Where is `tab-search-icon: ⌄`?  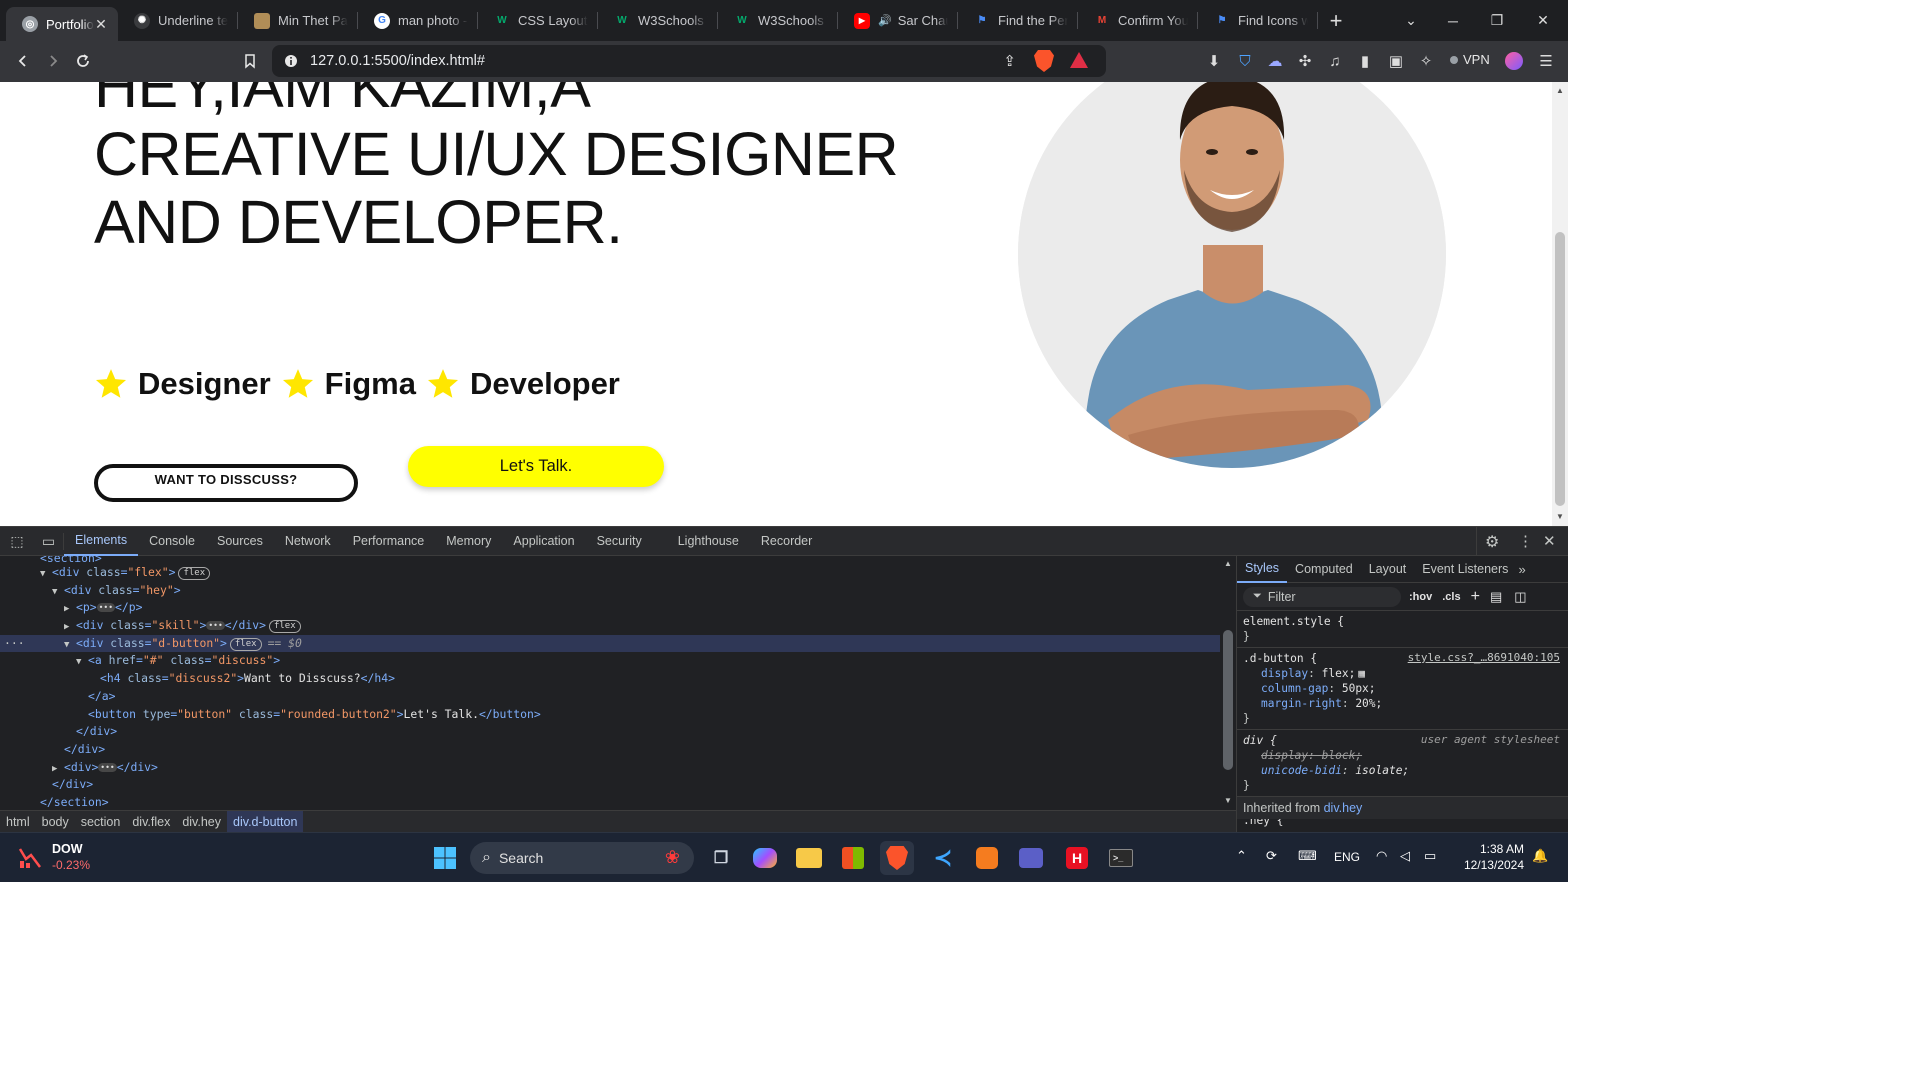 tab-search-icon: ⌄ is located at coordinates (1411, 20).